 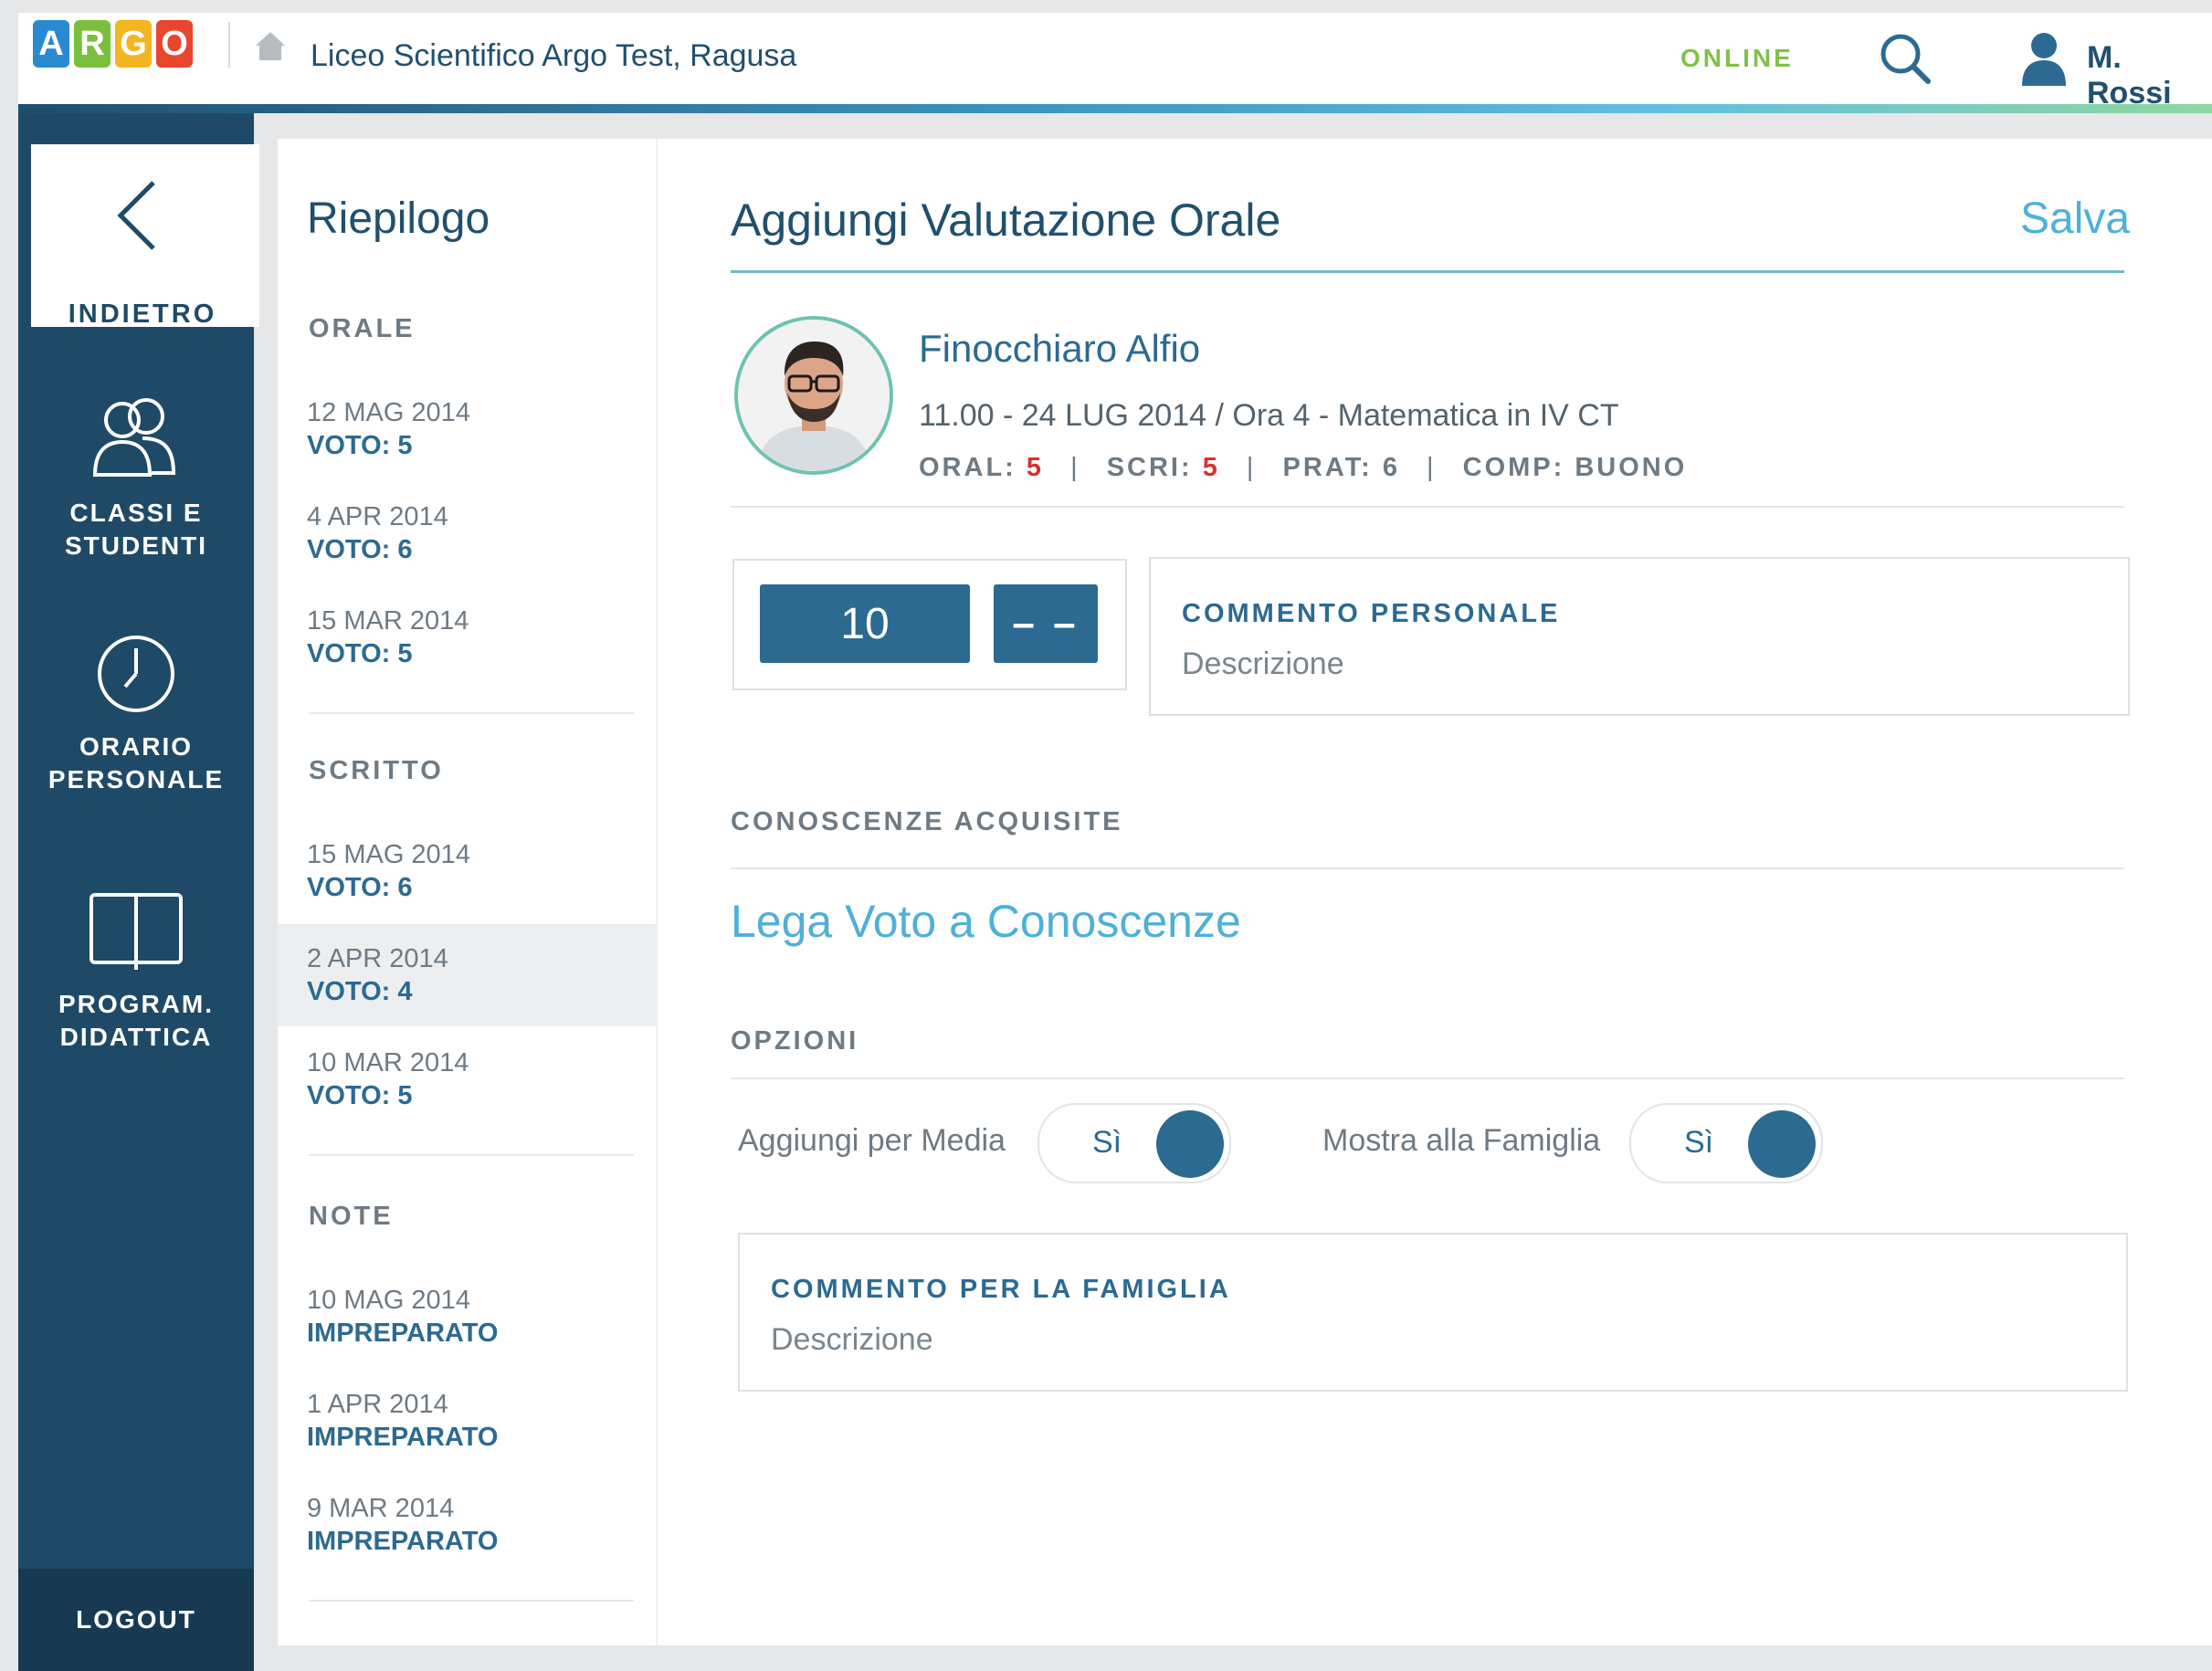 I want to click on nav-label: STUDENTI, so click(x=136, y=545).